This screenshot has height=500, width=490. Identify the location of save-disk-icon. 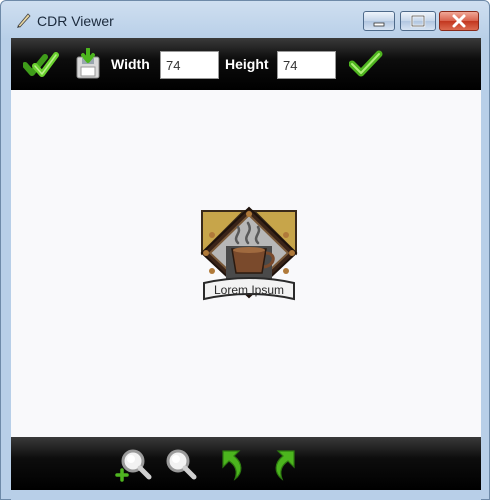
(88, 64).